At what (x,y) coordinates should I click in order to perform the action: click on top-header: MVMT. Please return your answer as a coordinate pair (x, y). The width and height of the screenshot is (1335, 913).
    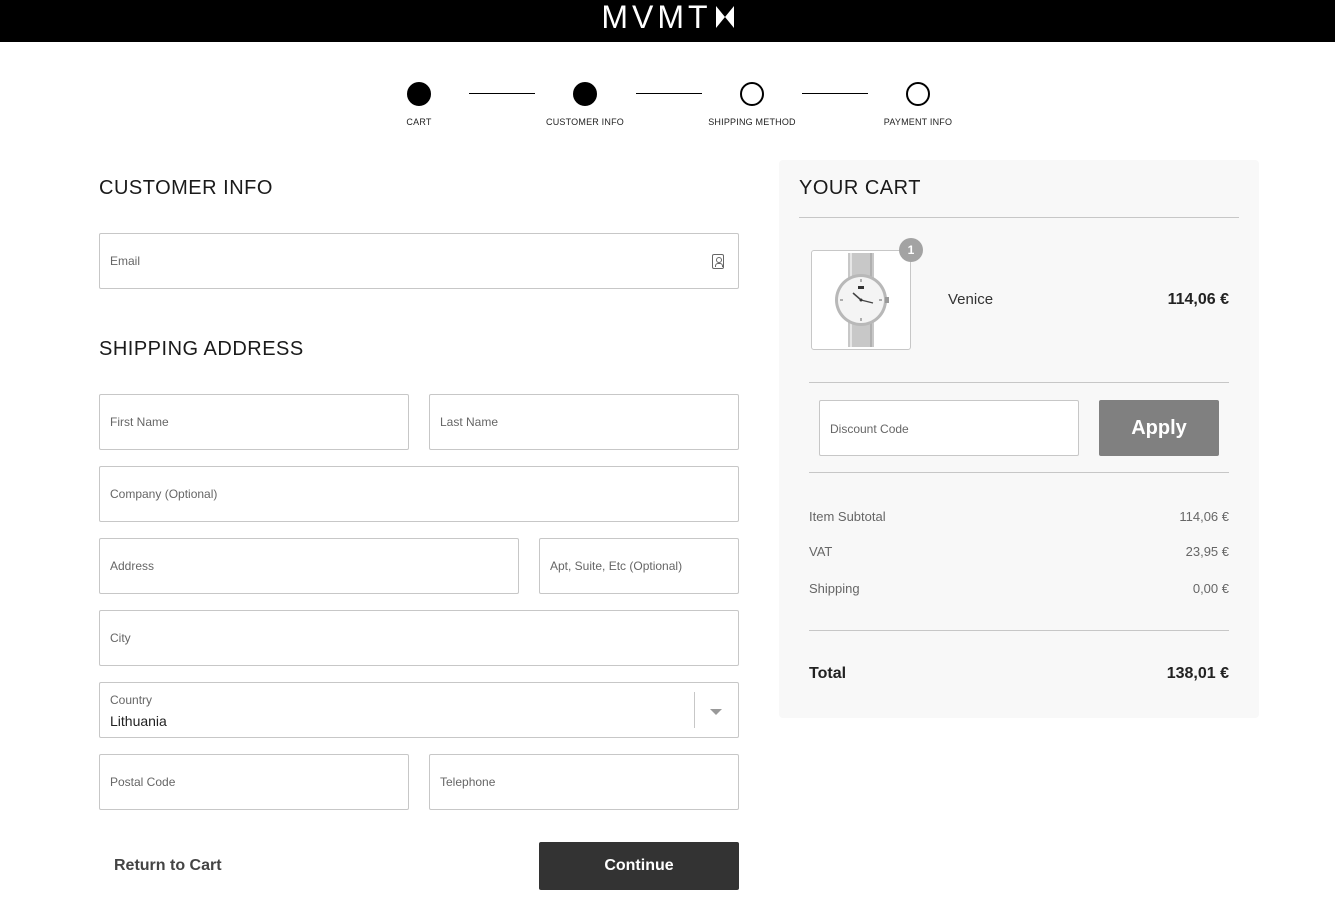
    Looking at the image, I should click on (667, 21).